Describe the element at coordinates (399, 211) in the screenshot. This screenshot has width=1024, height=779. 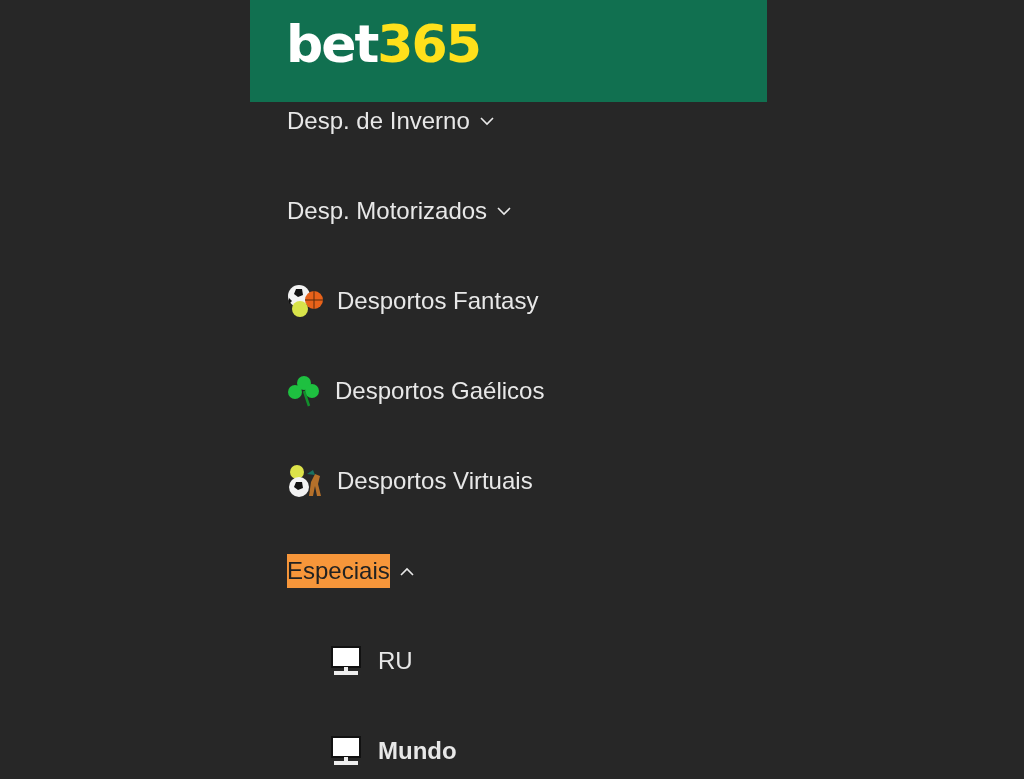
I see `menu-group: Desp. Motorizados` at that location.